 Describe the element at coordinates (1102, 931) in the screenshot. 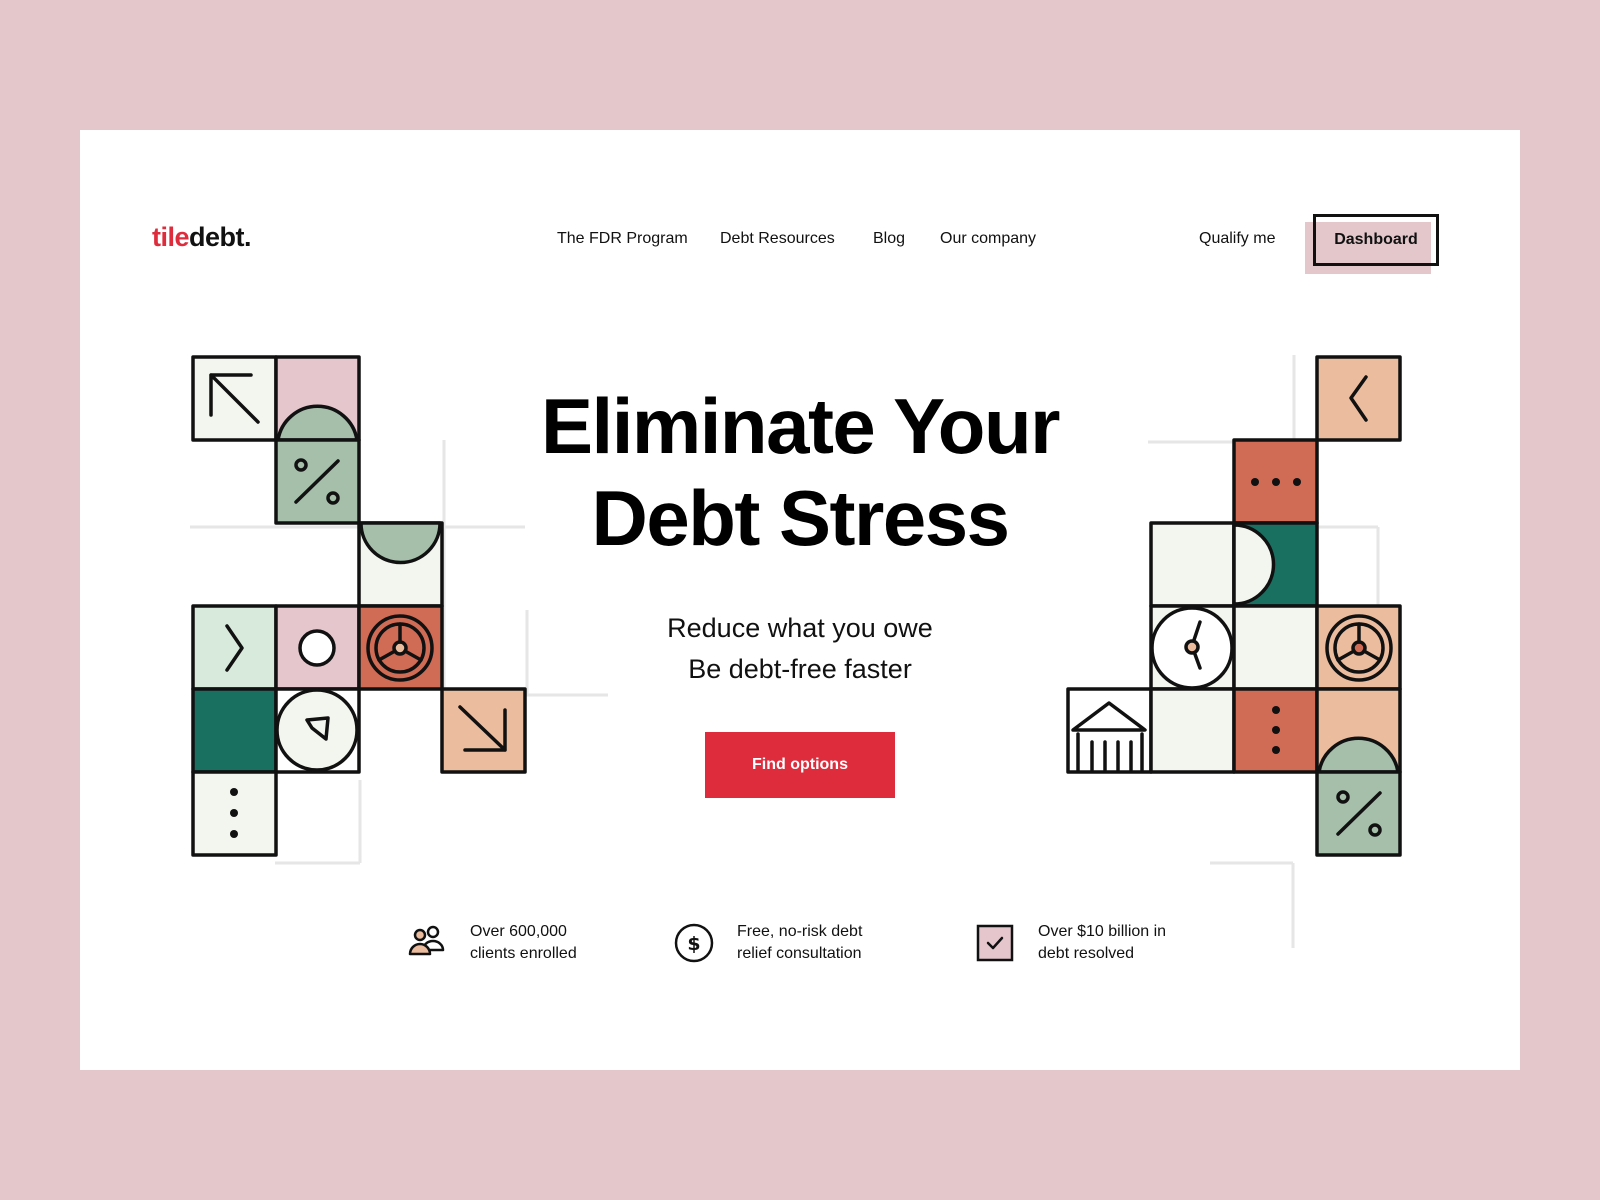

I see `feature-debt-resolved-line1: Over $10 billion in` at that location.